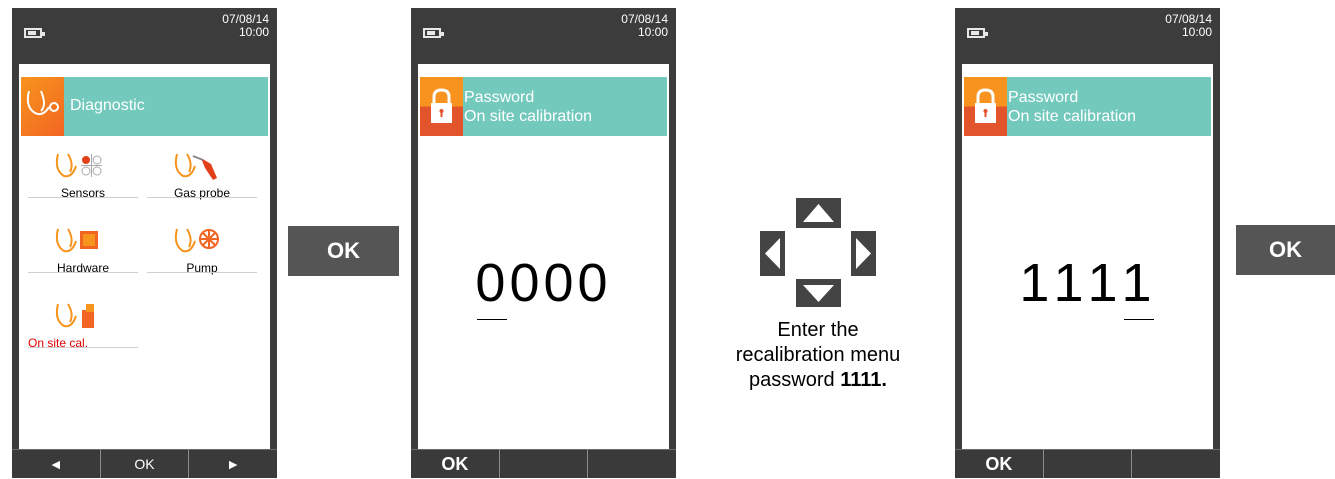  I want to click on diagnostic-header: Diagnostic, so click(144, 106).